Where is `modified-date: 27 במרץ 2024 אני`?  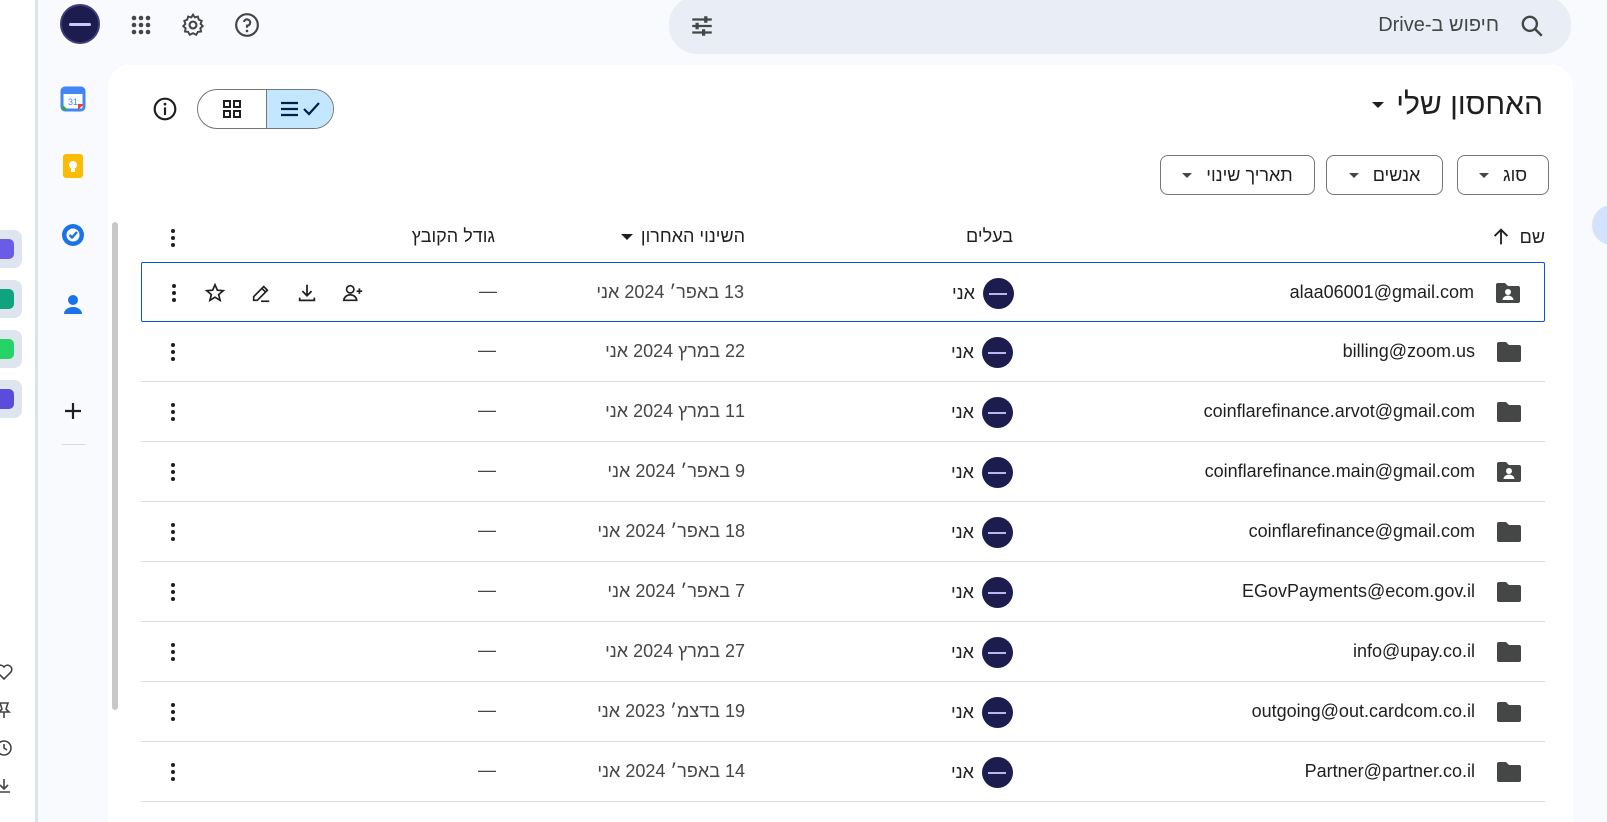 modified-date: 27 במרץ 2024 אני is located at coordinates (675, 651).